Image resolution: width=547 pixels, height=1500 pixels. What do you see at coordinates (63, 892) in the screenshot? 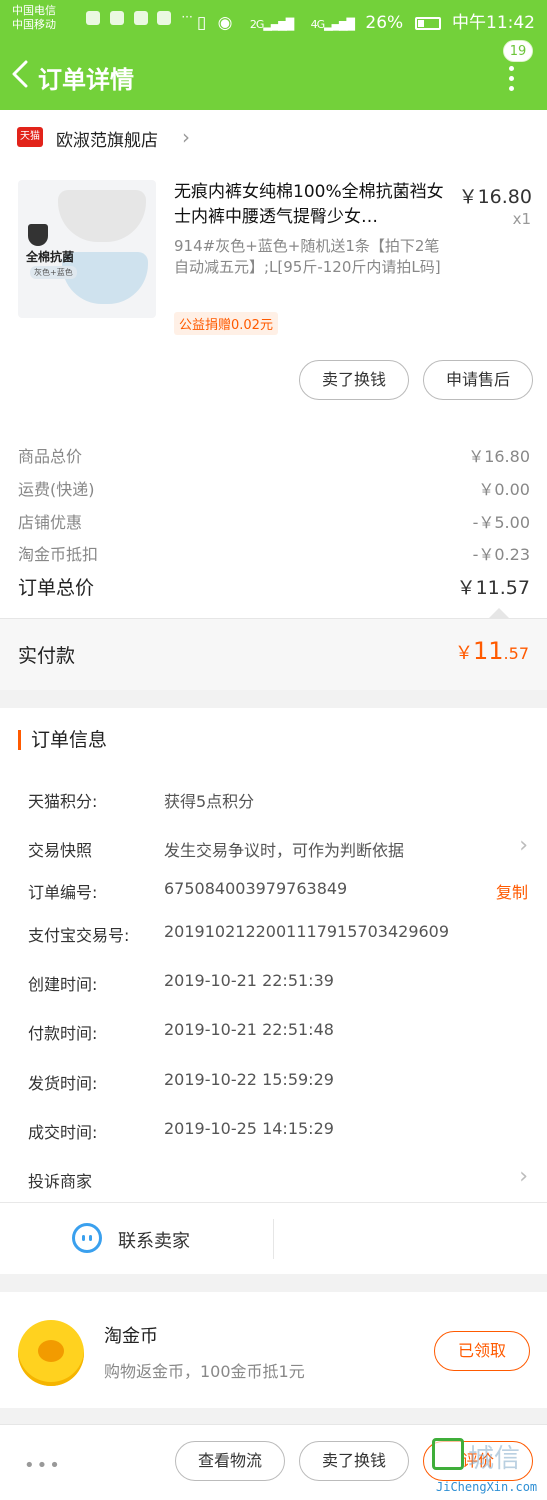
I see `info-label: 订单编号:` at bounding box center [63, 892].